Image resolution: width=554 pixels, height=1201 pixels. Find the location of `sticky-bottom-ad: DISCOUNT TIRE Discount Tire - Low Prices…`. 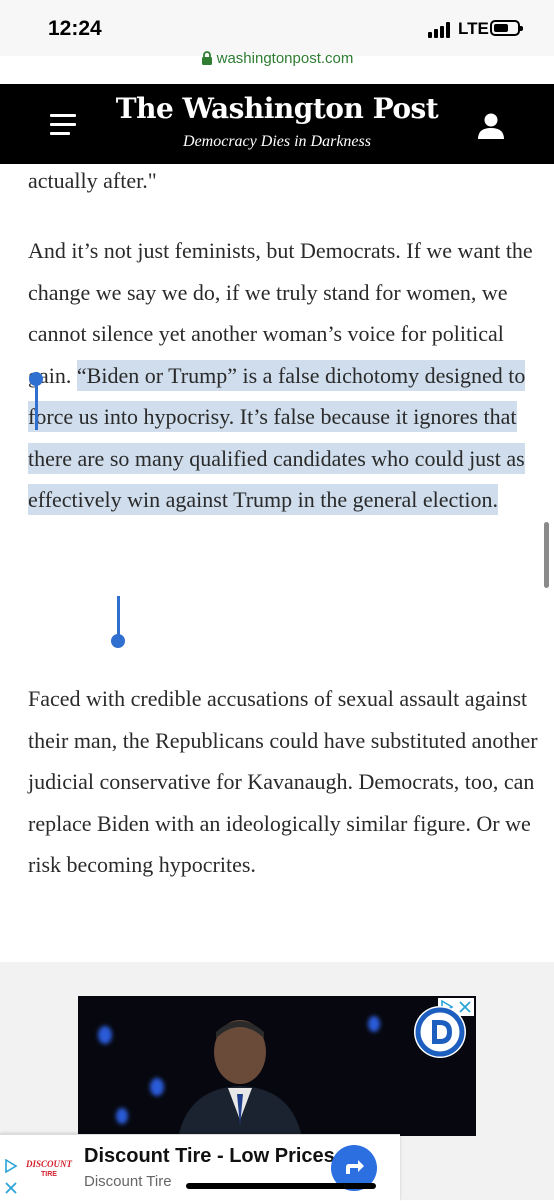

sticky-bottom-ad: DISCOUNT TIRE Discount Tire - Low Prices… is located at coordinates (200, 1167).